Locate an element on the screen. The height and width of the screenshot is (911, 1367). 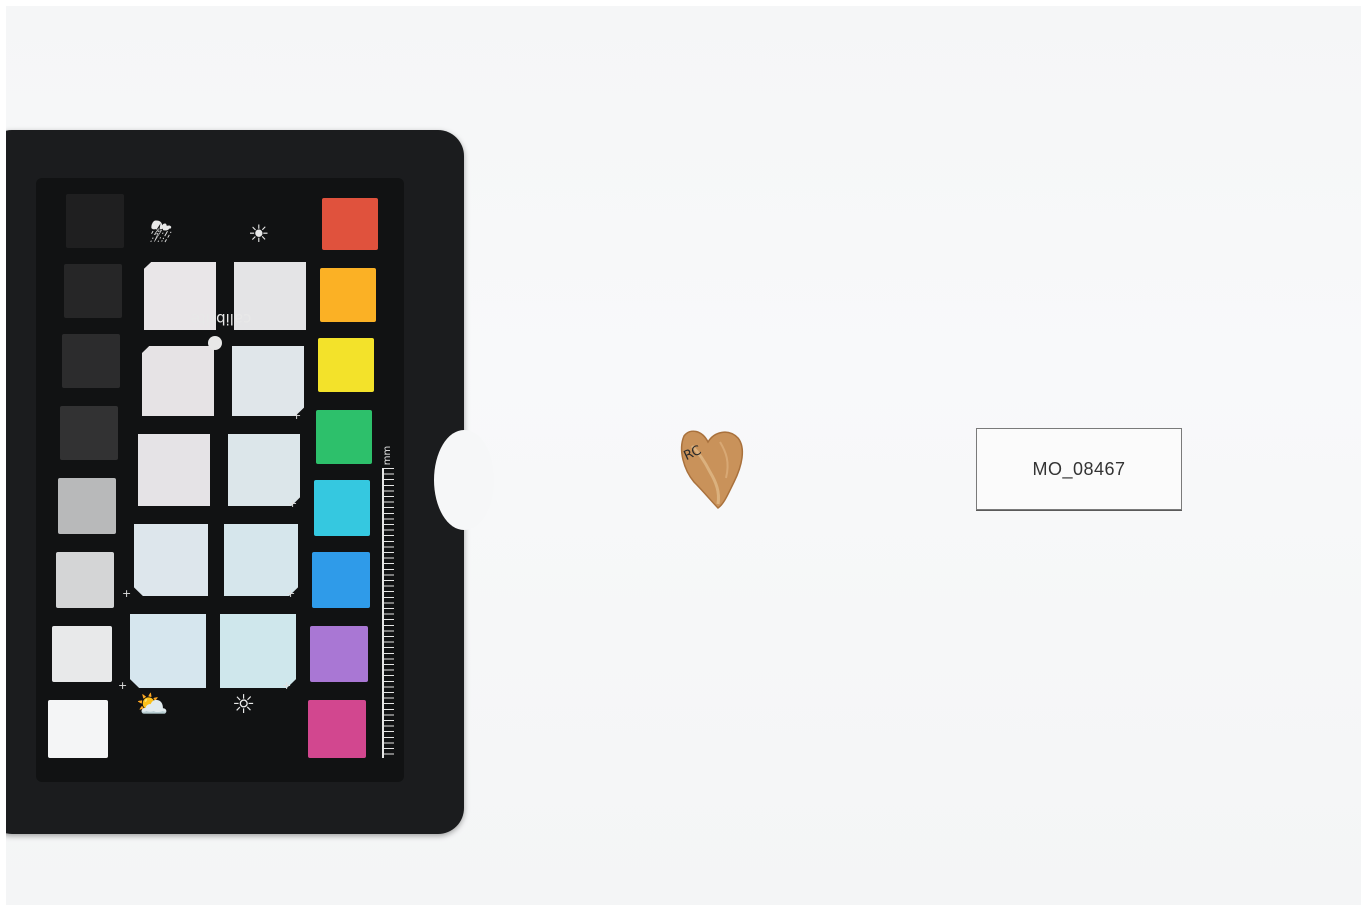
camera-flash-icon: ☼ is located at coordinates (244, 705).